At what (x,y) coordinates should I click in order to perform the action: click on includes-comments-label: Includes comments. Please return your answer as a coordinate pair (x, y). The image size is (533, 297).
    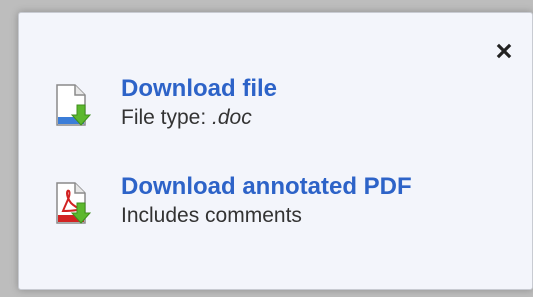
    Looking at the image, I should click on (211, 215).